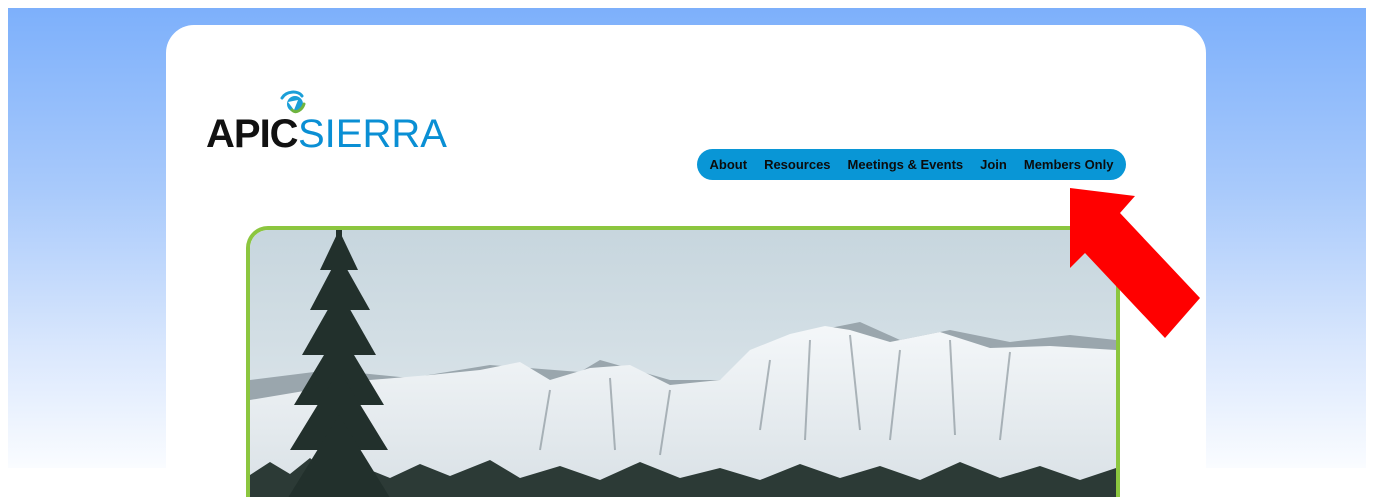 The height and width of the screenshot is (497, 1374). What do you see at coordinates (1130, 268) in the screenshot?
I see `red-pointer-arrow-icon` at bounding box center [1130, 268].